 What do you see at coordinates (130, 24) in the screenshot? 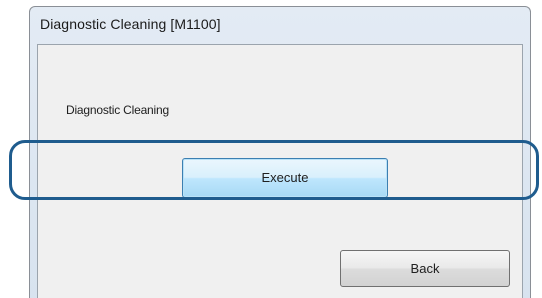
I see `window-title: Diagnostic Cleaning [M1100]` at bounding box center [130, 24].